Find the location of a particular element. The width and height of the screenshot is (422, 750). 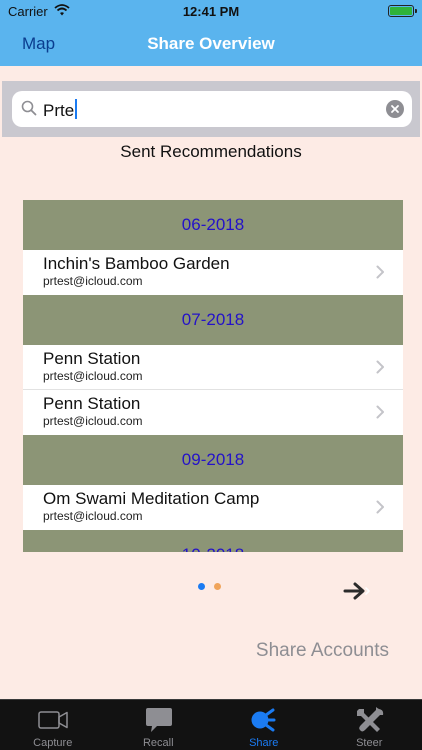

tab-recall: Recall is located at coordinates (159, 725).